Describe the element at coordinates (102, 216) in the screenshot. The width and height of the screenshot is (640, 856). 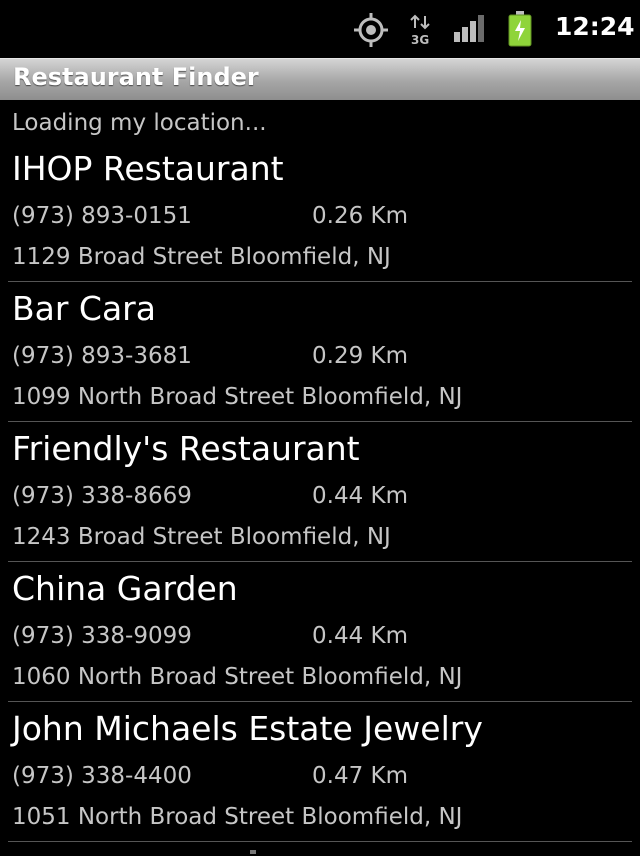
I see `restaurant-phone: (973) 893-0151` at that location.